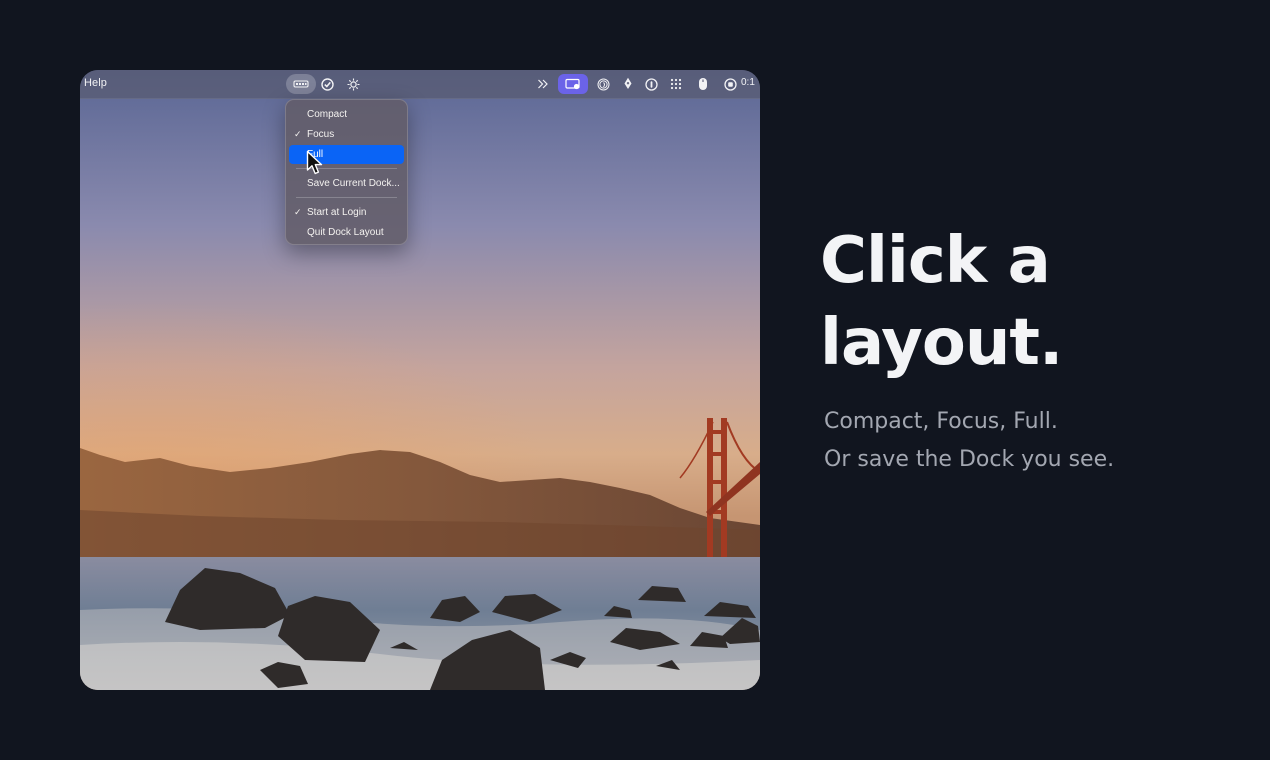  Describe the element at coordinates (337, 212) in the screenshot. I see `menu-item-label: Start at Login` at that location.